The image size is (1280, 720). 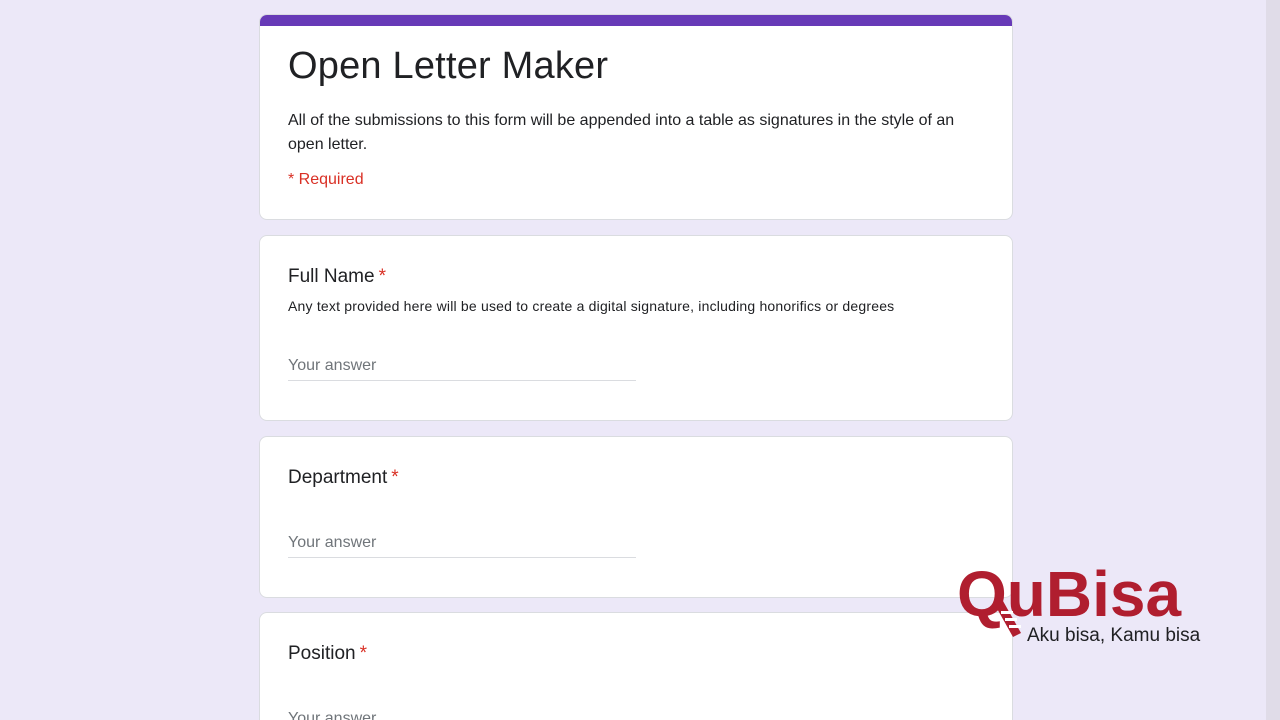 What do you see at coordinates (636, 20) in the screenshot?
I see `header-accent-bar` at bounding box center [636, 20].